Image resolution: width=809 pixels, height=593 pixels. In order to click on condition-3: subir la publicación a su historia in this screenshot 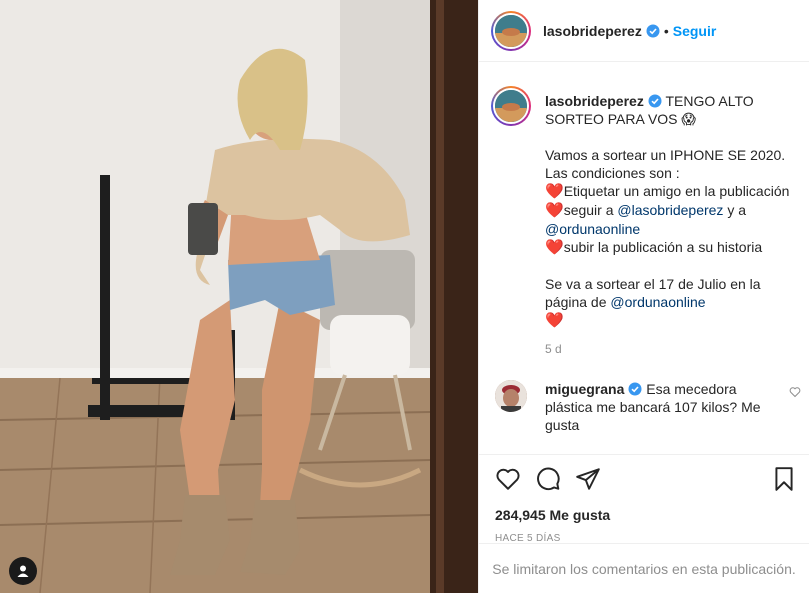, I will do `click(663, 247)`.